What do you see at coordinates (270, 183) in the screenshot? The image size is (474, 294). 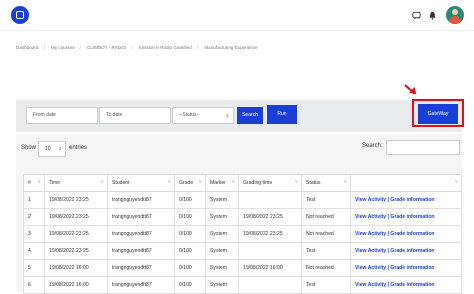 I see `column-header: Grading time ⇅` at bounding box center [270, 183].